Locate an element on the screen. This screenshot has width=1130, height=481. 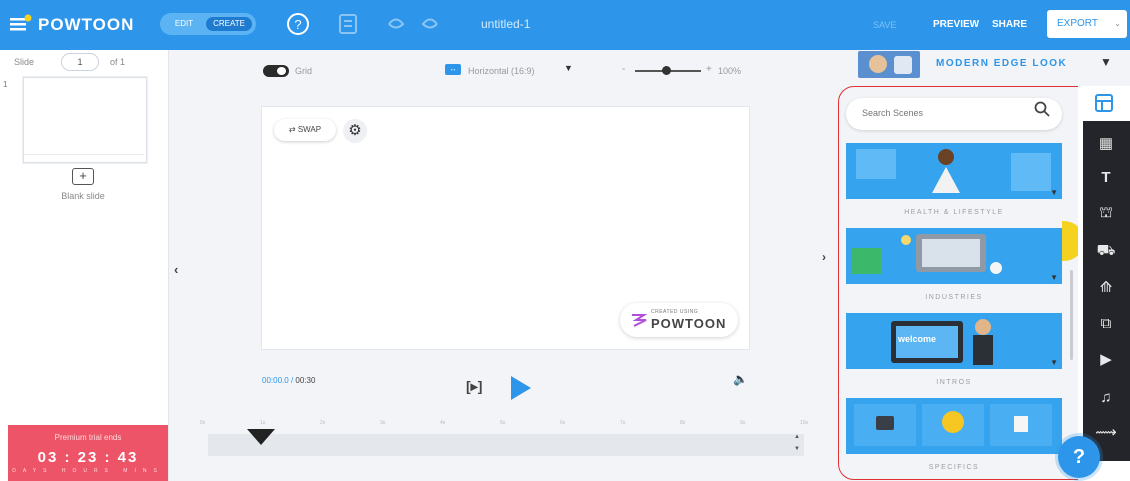
slide-number-input: 1 is located at coordinates (80, 62).